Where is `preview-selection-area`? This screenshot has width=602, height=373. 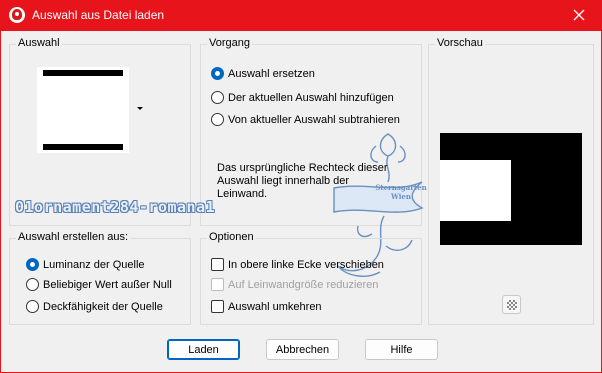 preview-selection-area is located at coordinates (475, 190).